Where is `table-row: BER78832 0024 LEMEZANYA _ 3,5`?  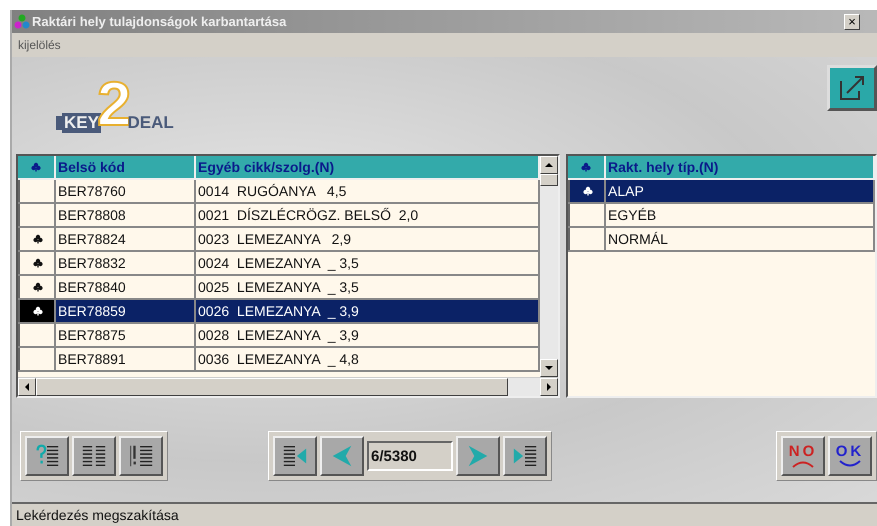
table-row: BER78832 0024 LEMEZANYA _ 3,5 is located at coordinates (279, 264).